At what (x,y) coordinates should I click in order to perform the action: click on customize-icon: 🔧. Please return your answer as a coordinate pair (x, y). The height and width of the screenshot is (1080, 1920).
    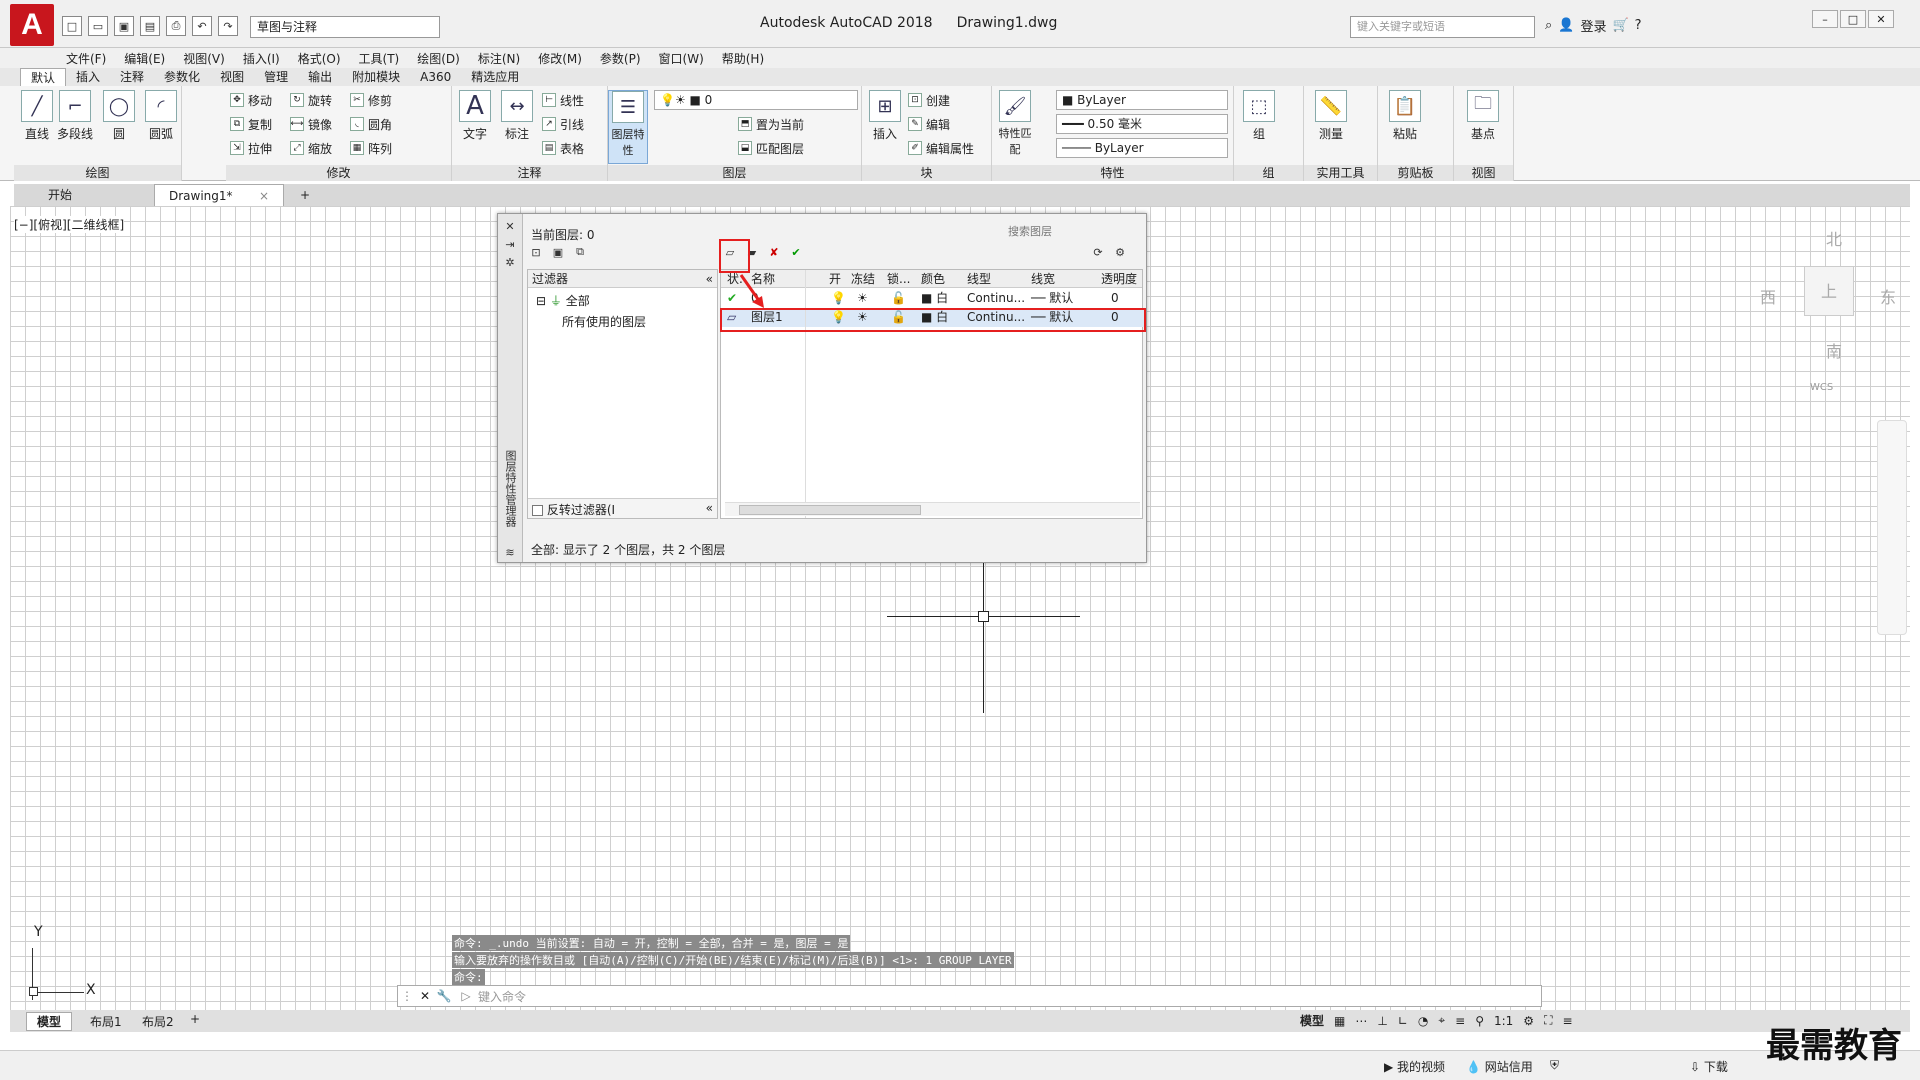
    Looking at the image, I should click on (444, 996).